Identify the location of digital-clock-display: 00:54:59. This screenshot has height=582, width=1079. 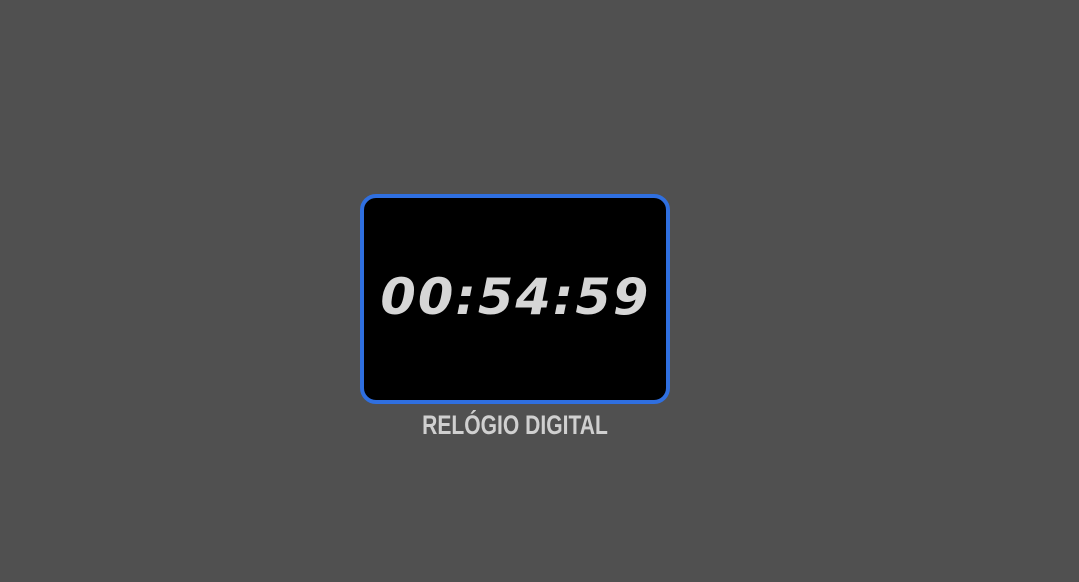
(515, 299).